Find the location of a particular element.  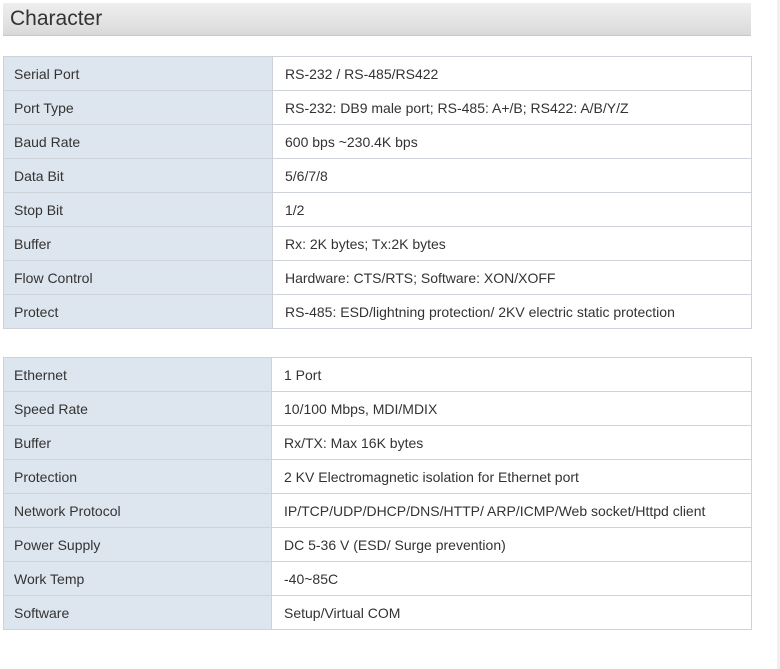

spec-value: 5/6/7/8 is located at coordinates (512, 175).